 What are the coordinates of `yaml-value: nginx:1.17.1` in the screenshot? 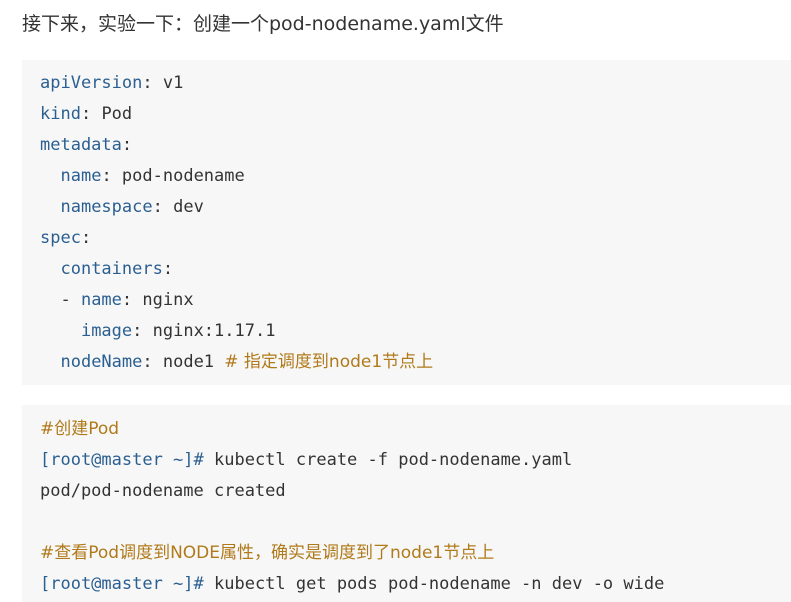 It's located at (214, 331).